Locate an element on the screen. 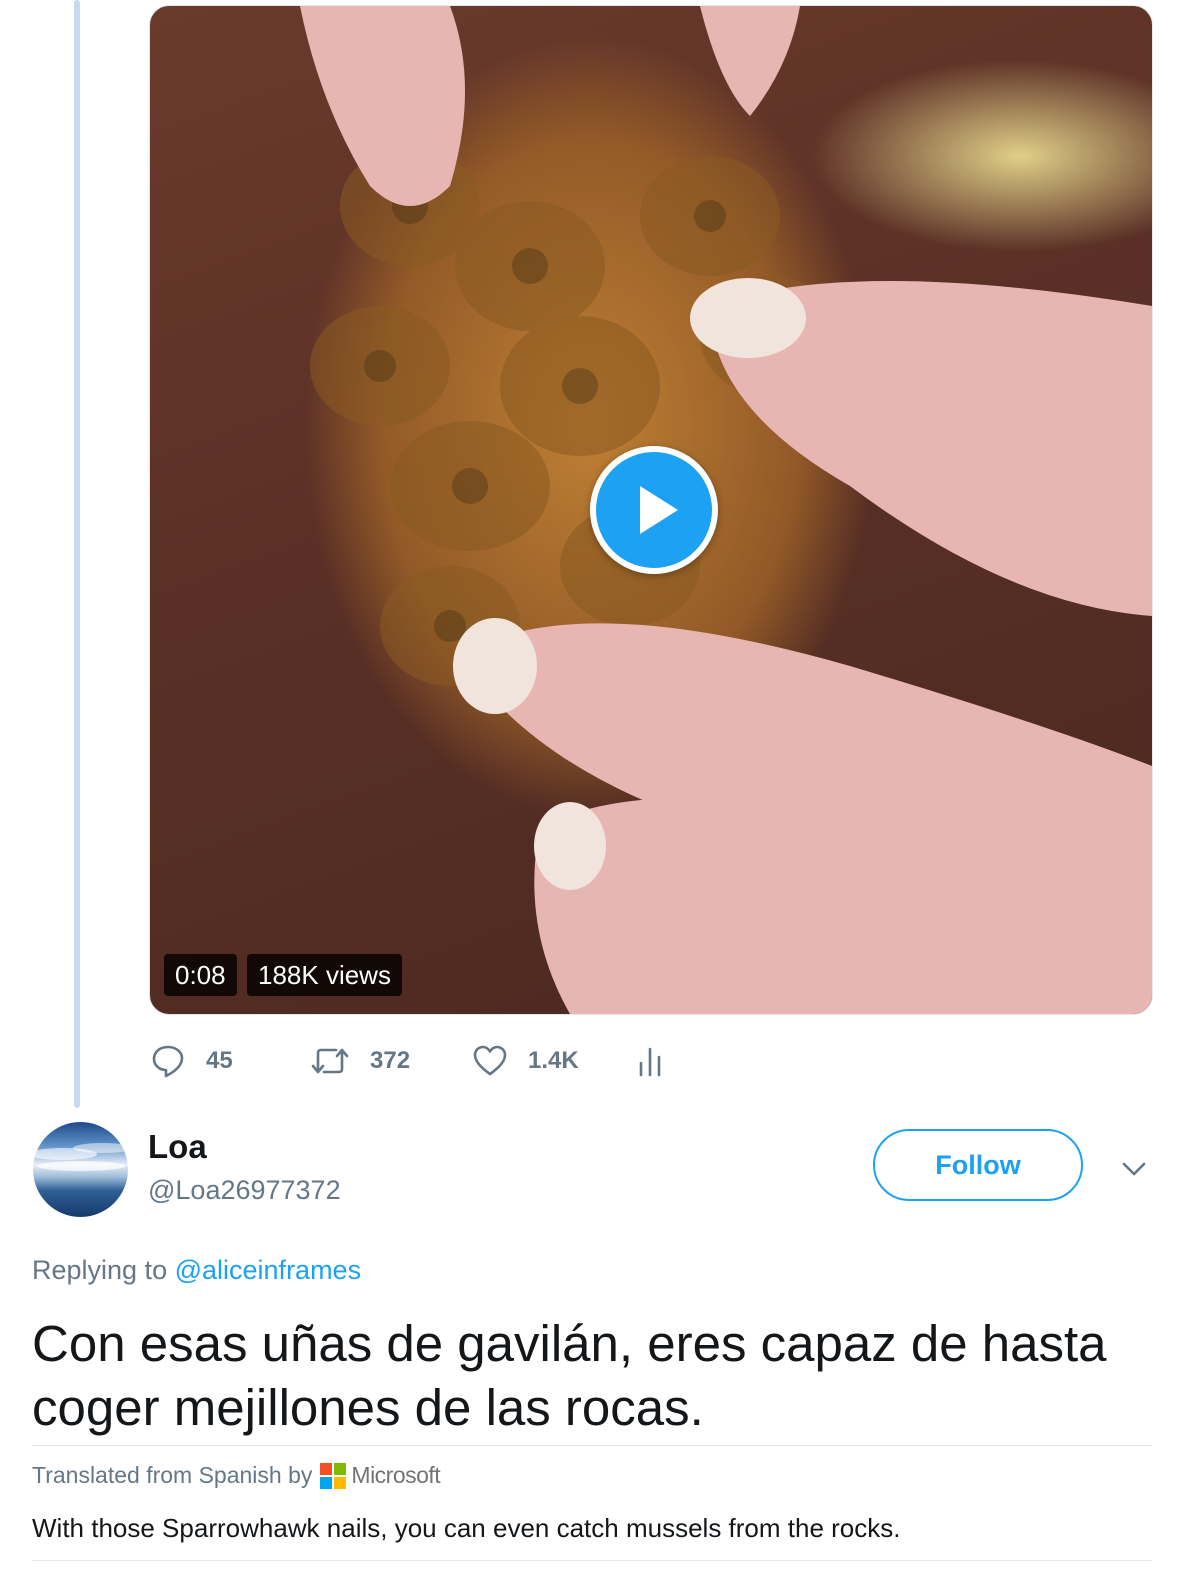 The image size is (1198, 1569). replying-to: Replying to @aliceinframes is located at coordinates (196, 1270).